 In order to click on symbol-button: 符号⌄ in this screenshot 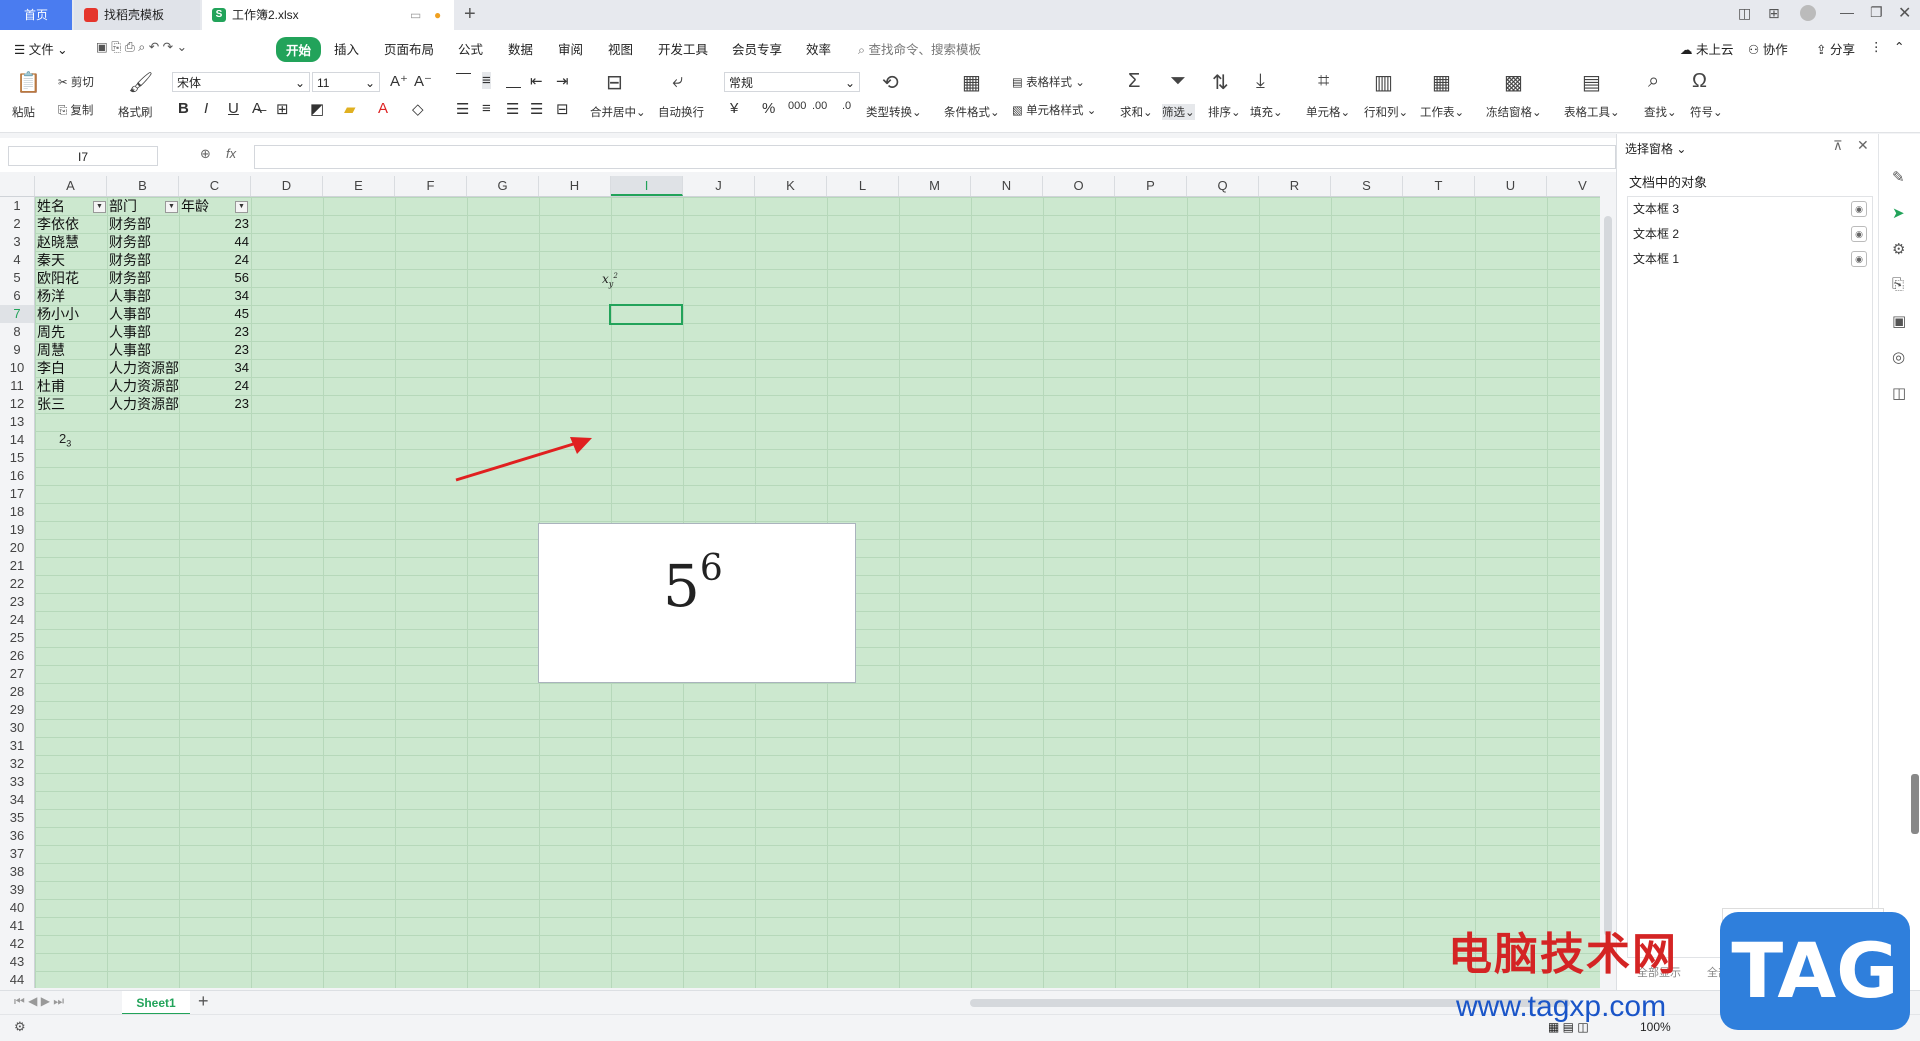, I will do `click(1706, 112)`.